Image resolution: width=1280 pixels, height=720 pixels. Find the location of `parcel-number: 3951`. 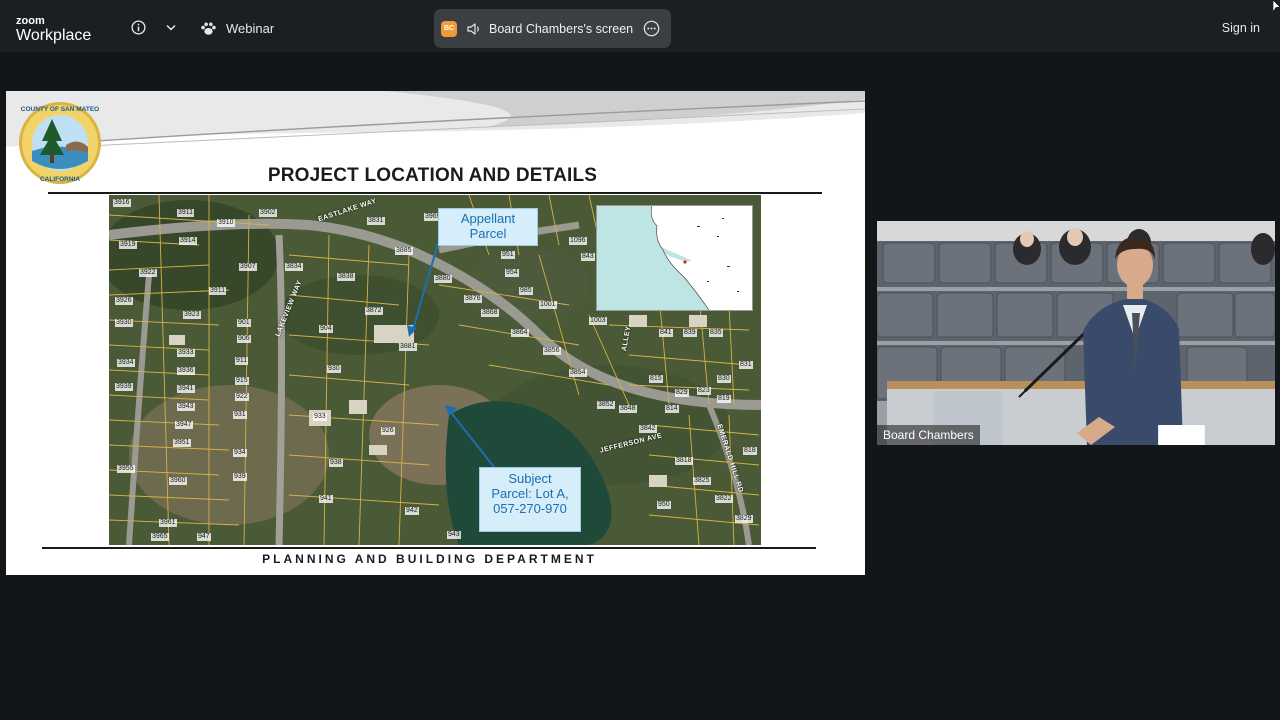

parcel-number: 3951 is located at coordinates (182, 443).